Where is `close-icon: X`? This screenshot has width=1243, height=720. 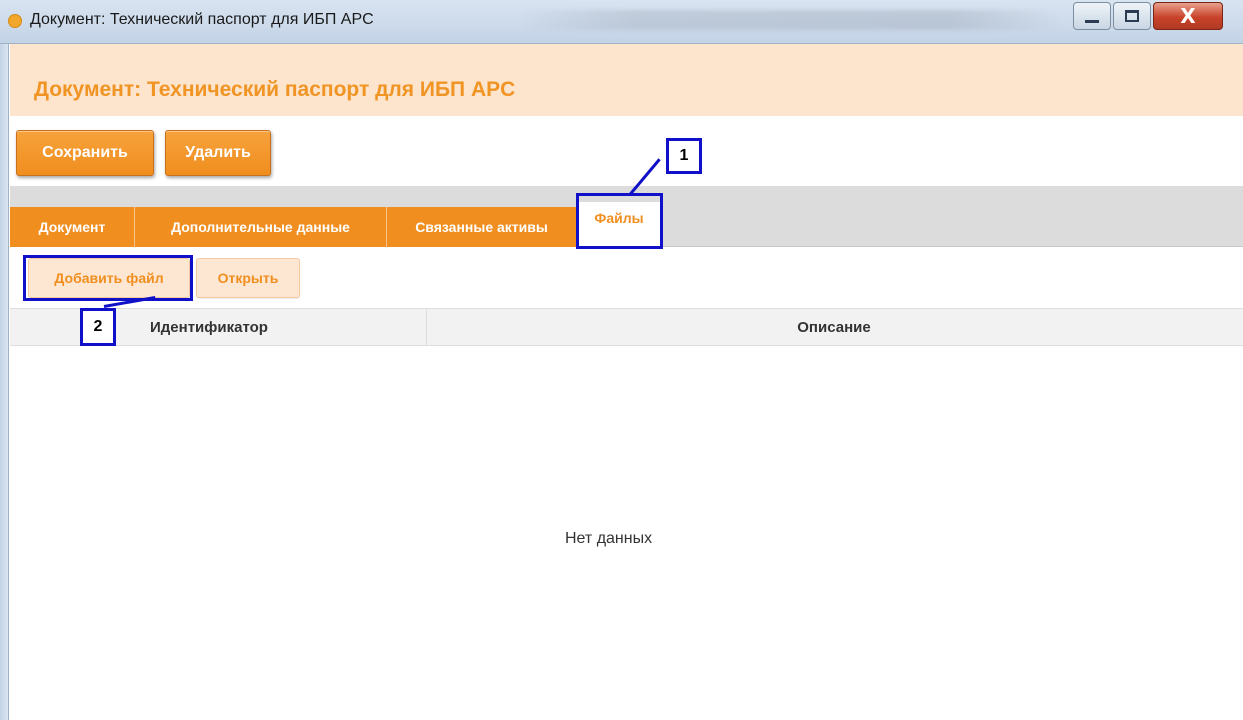
close-icon: X is located at coordinates (1188, 16).